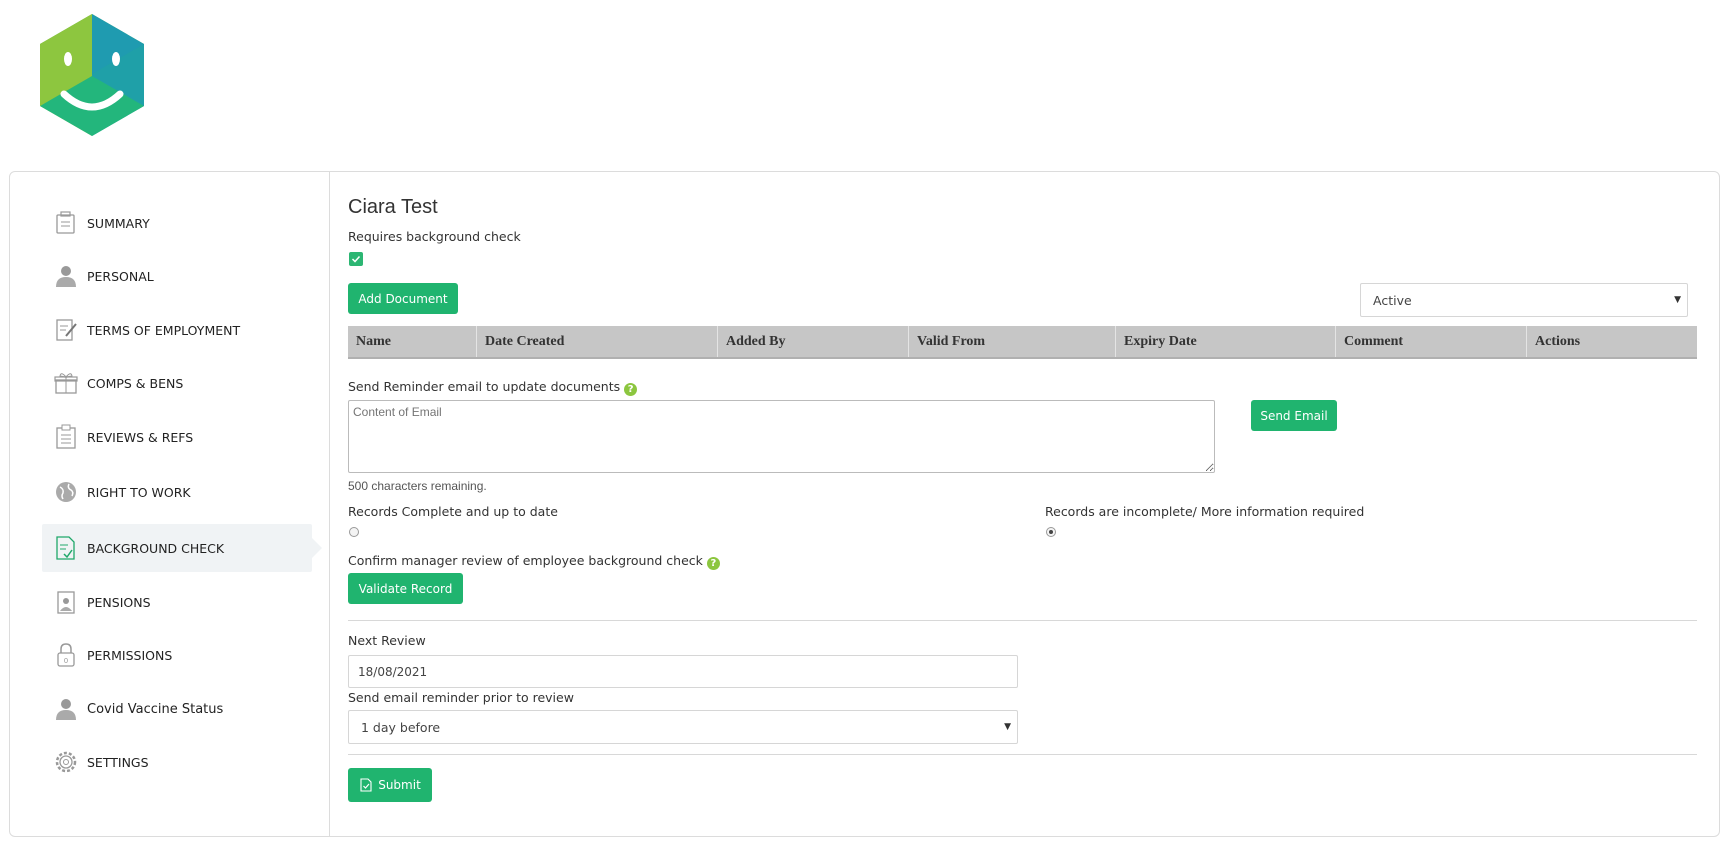 The width and height of the screenshot is (1730, 845). Describe the element at coordinates (1226, 341) in the screenshot. I see `column-header-expiry-date: Expiry Date` at that location.